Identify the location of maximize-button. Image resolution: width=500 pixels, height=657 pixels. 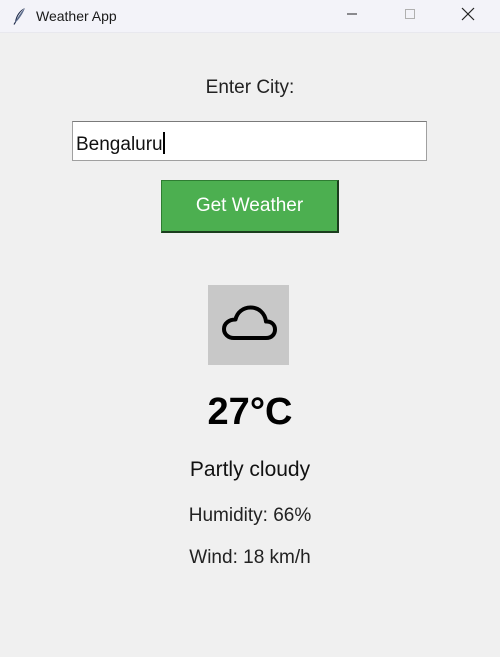
(410, 16).